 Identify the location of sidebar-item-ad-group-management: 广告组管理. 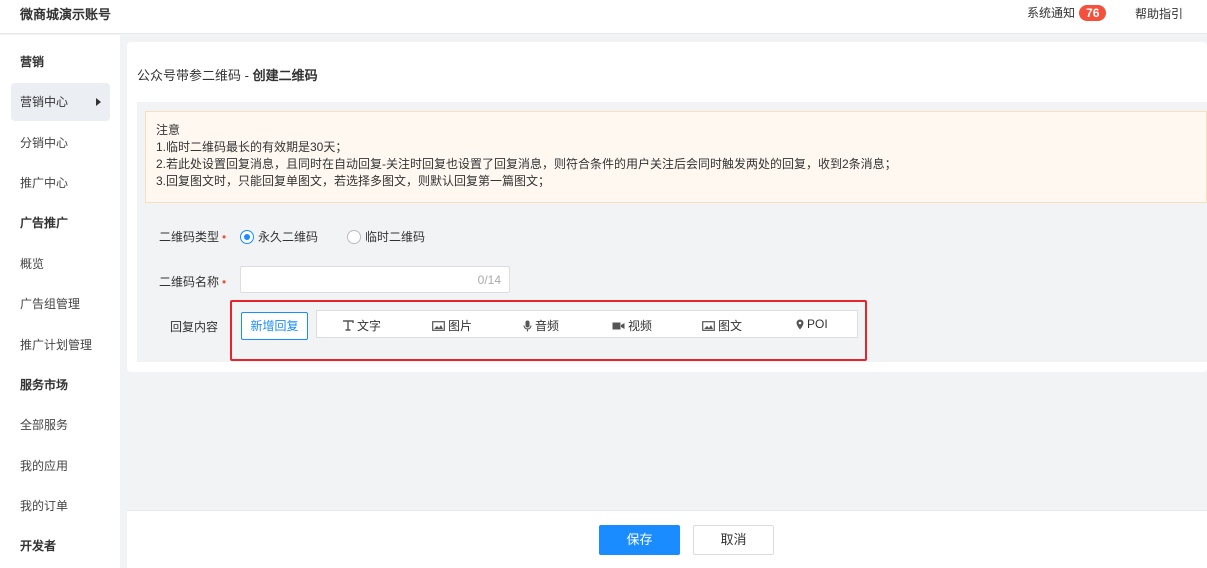
(60, 304).